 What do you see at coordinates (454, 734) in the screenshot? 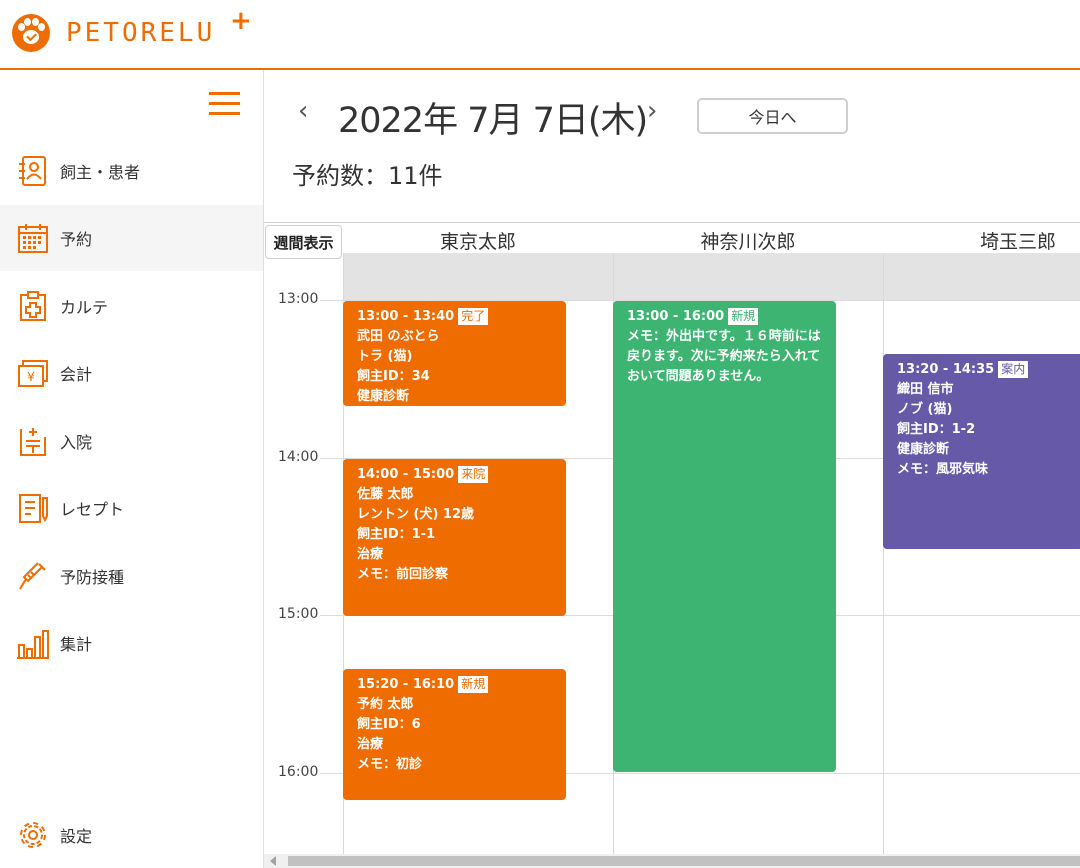
I see `appointment-event: 15:20 - 16:10 新規 予約 太郎 飼主ID：6 治療 メモ：初診` at bounding box center [454, 734].